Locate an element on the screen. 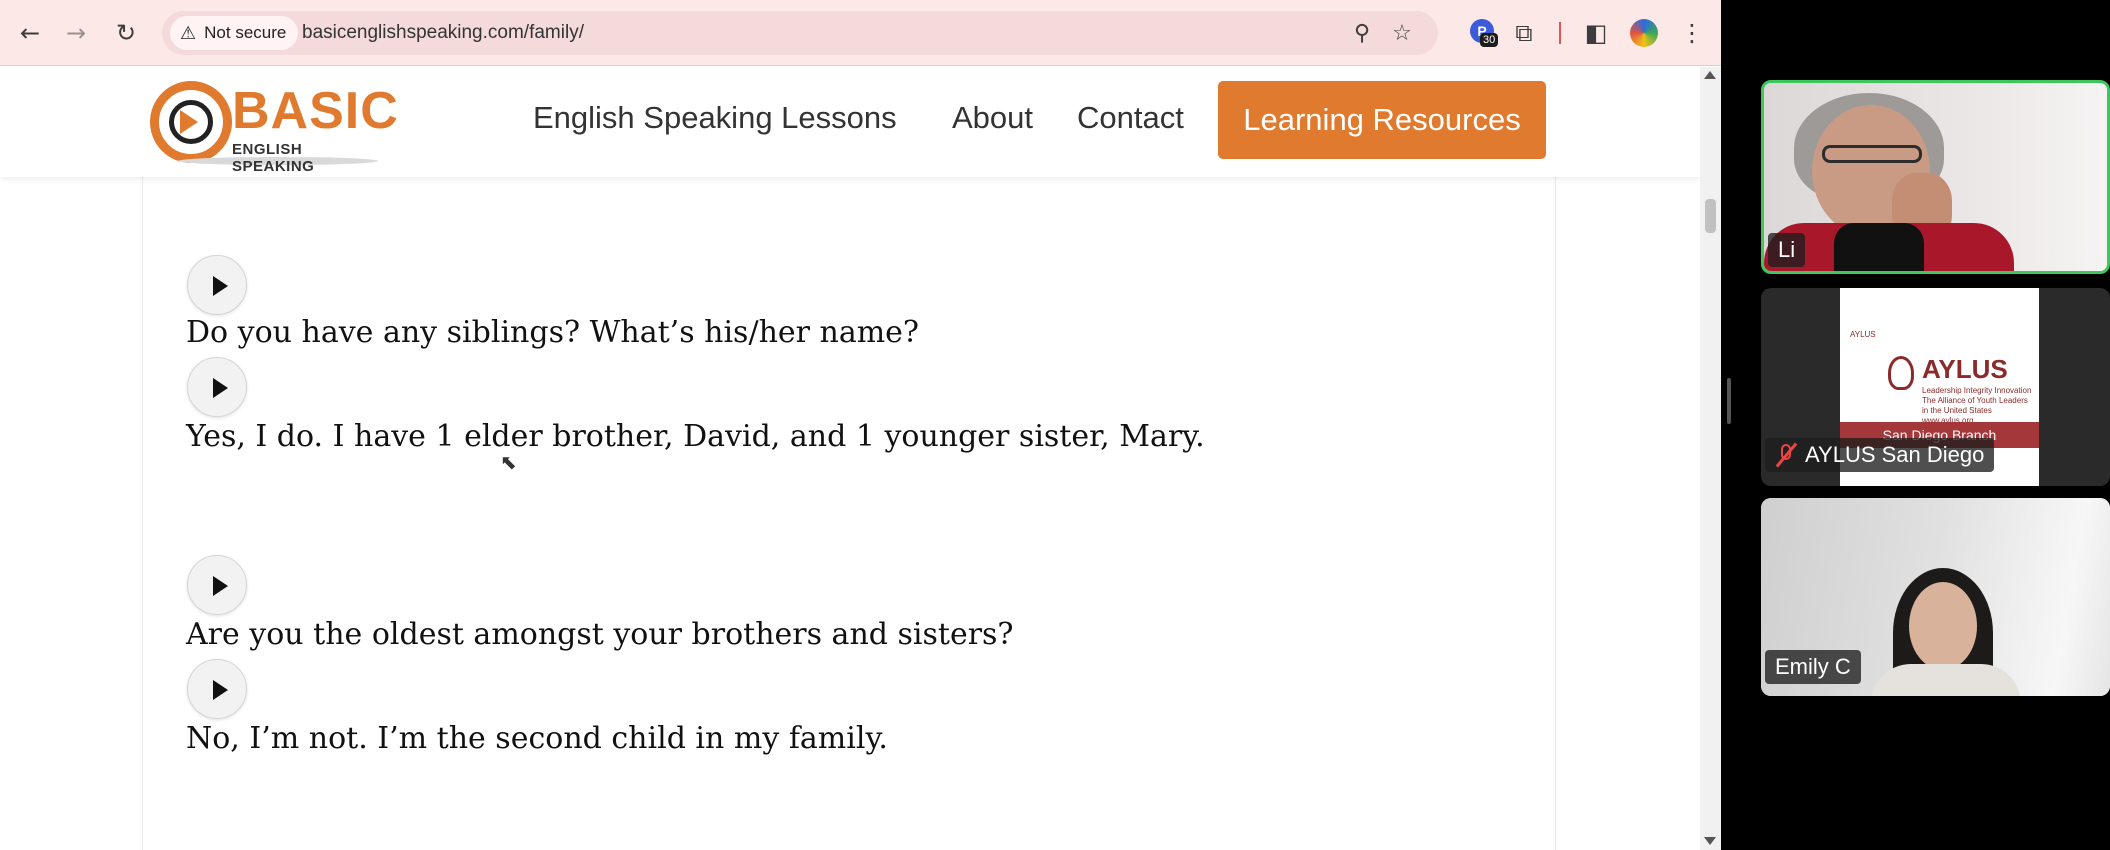 Image resolution: width=2110 pixels, height=850 pixels. participant-name: Li is located at coordinates (1787, 249).